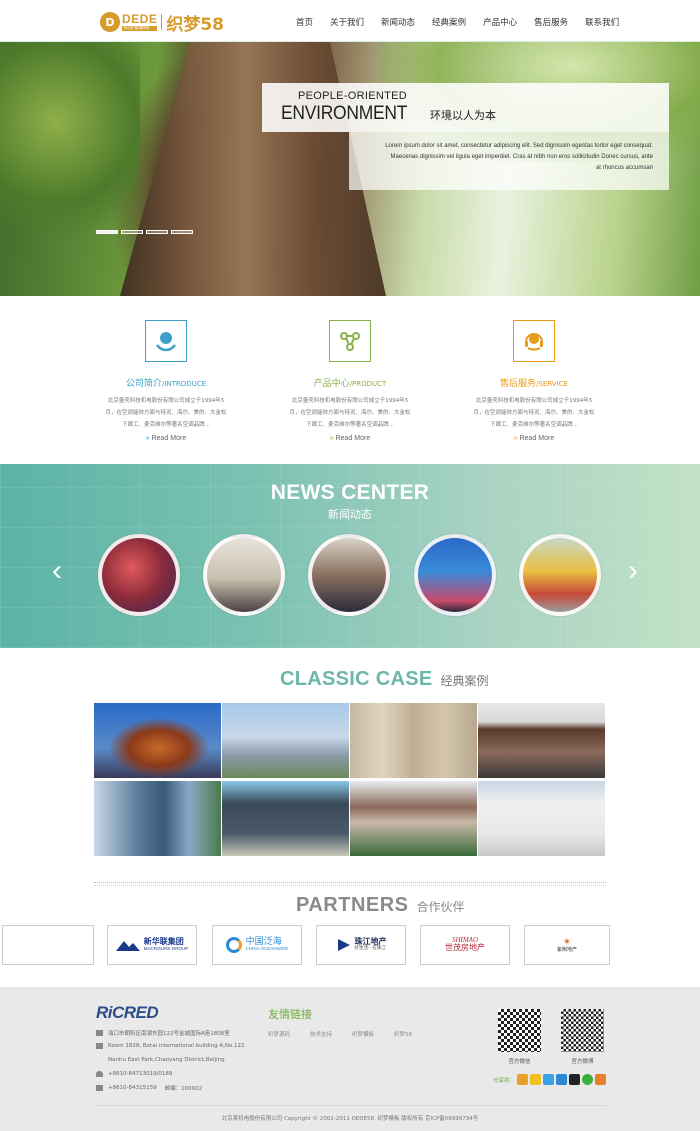 This screenshot has height=1131, width=700. Describe the element at coordinates (384, 679) in the screenshot. I see `classic-case-title: CLASSIC CASE 经典案例` at that location.